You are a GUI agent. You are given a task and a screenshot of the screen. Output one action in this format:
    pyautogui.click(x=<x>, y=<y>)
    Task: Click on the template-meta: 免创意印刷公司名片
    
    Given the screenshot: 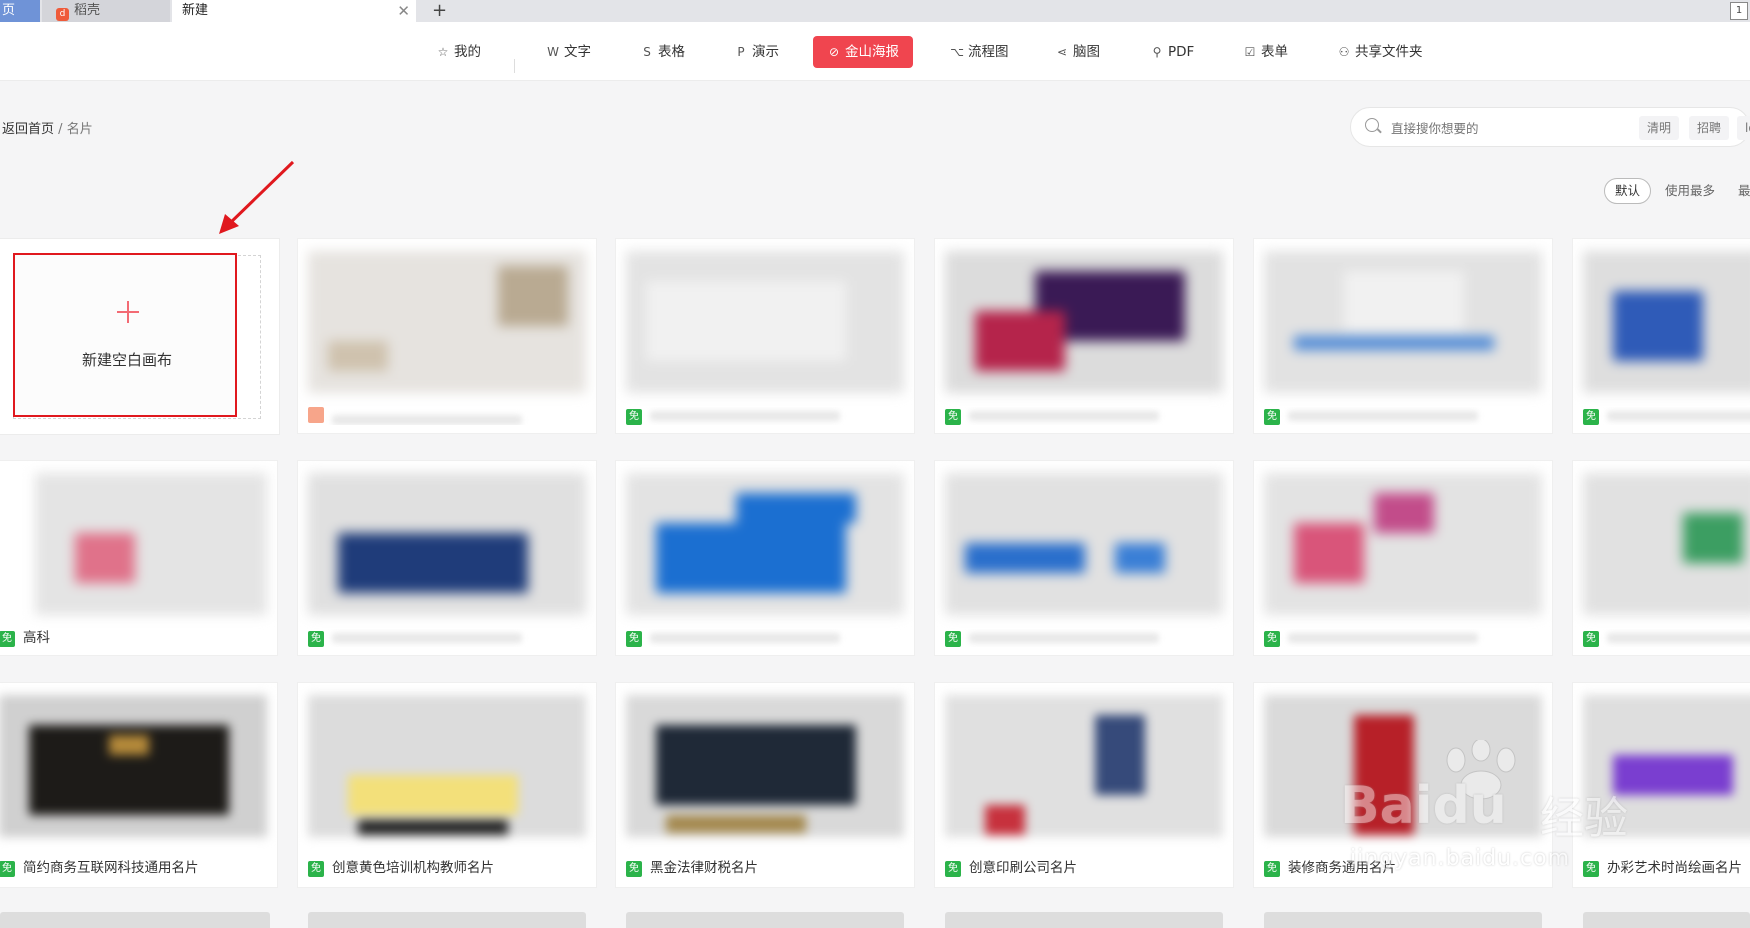 What is the action you would take?
    pyautogui.click(x=1084, y=868)
    